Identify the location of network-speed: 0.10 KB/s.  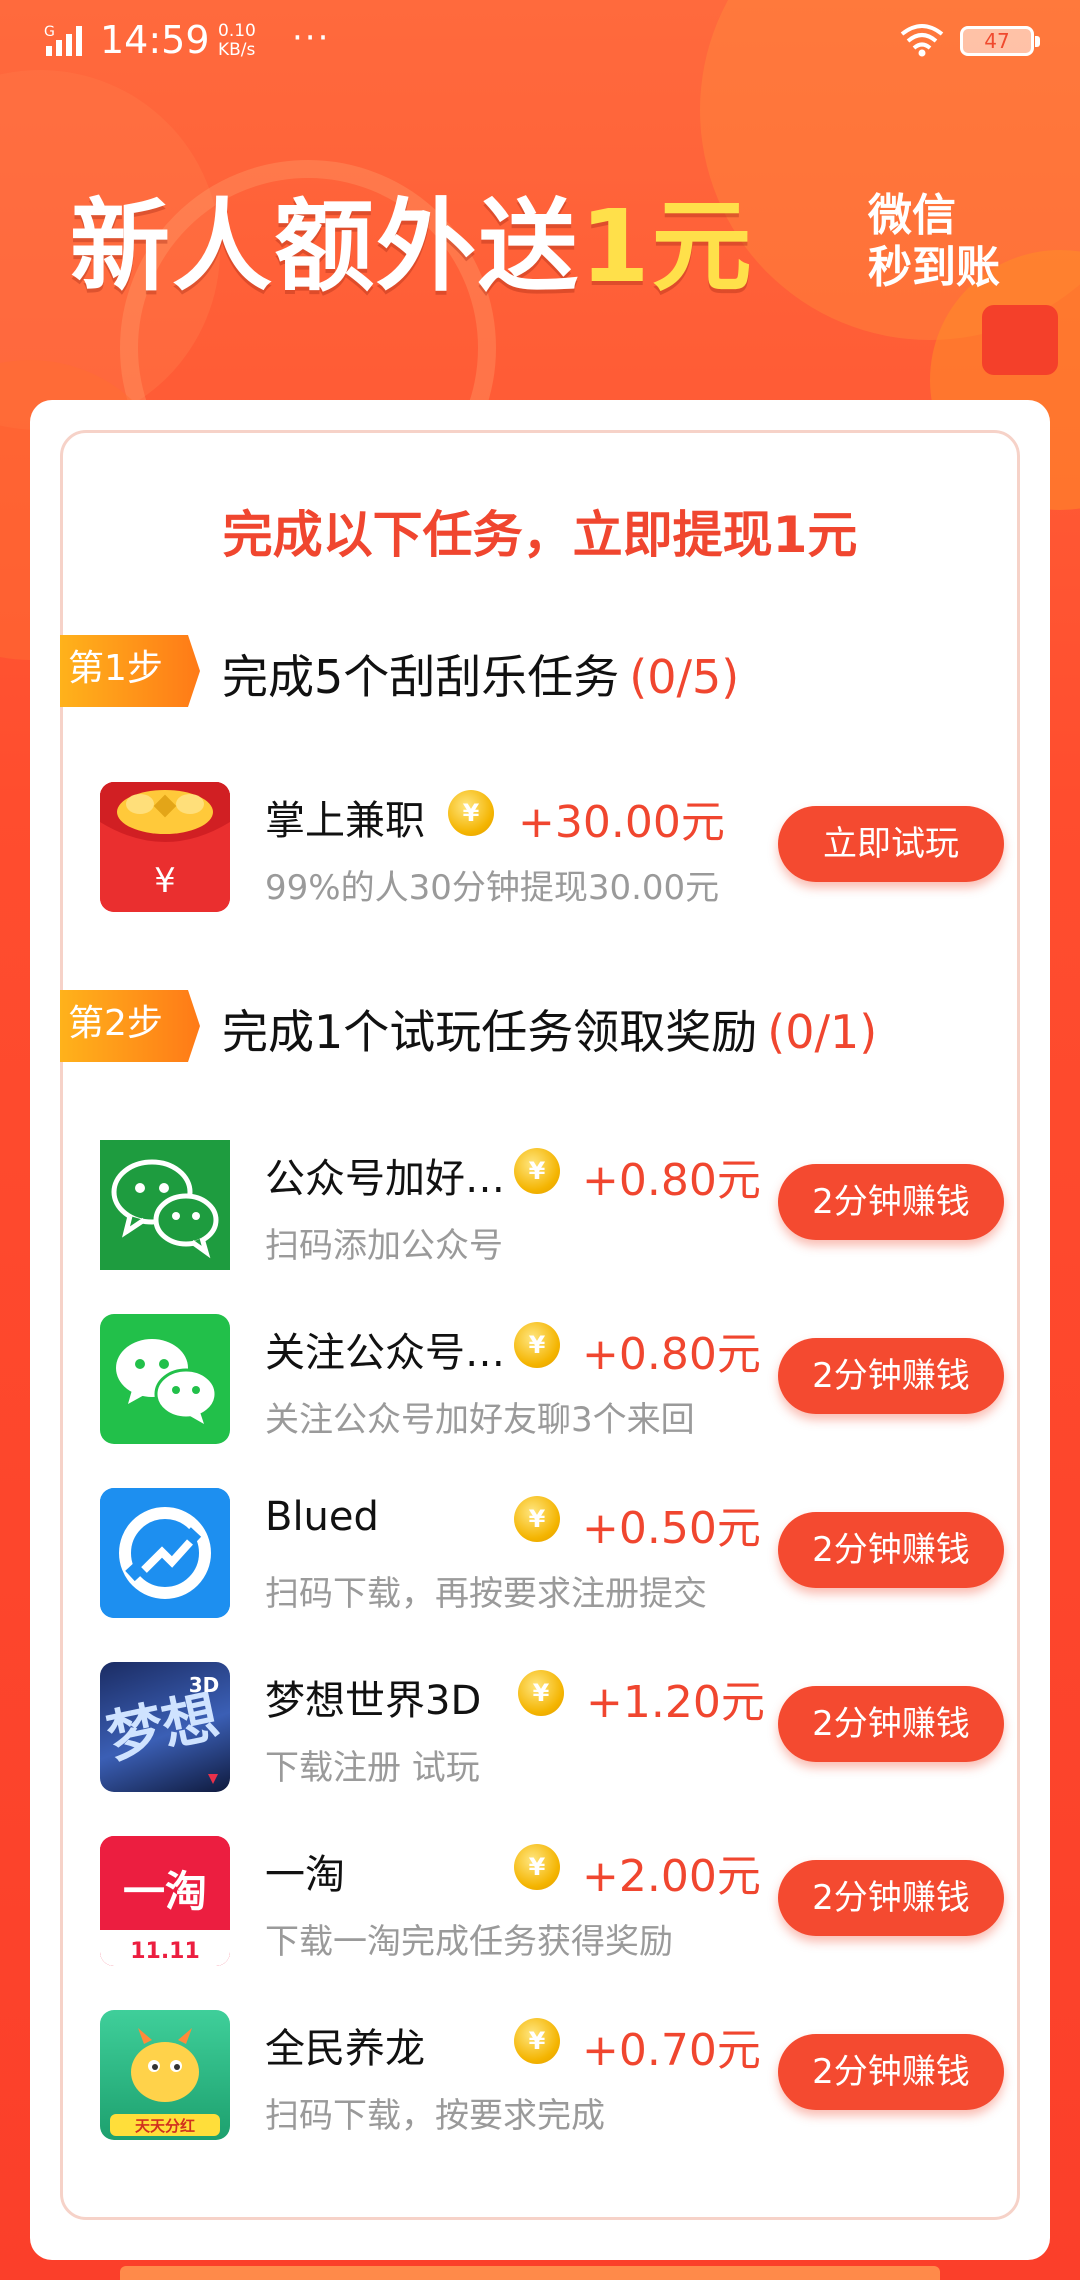
(237, 41).